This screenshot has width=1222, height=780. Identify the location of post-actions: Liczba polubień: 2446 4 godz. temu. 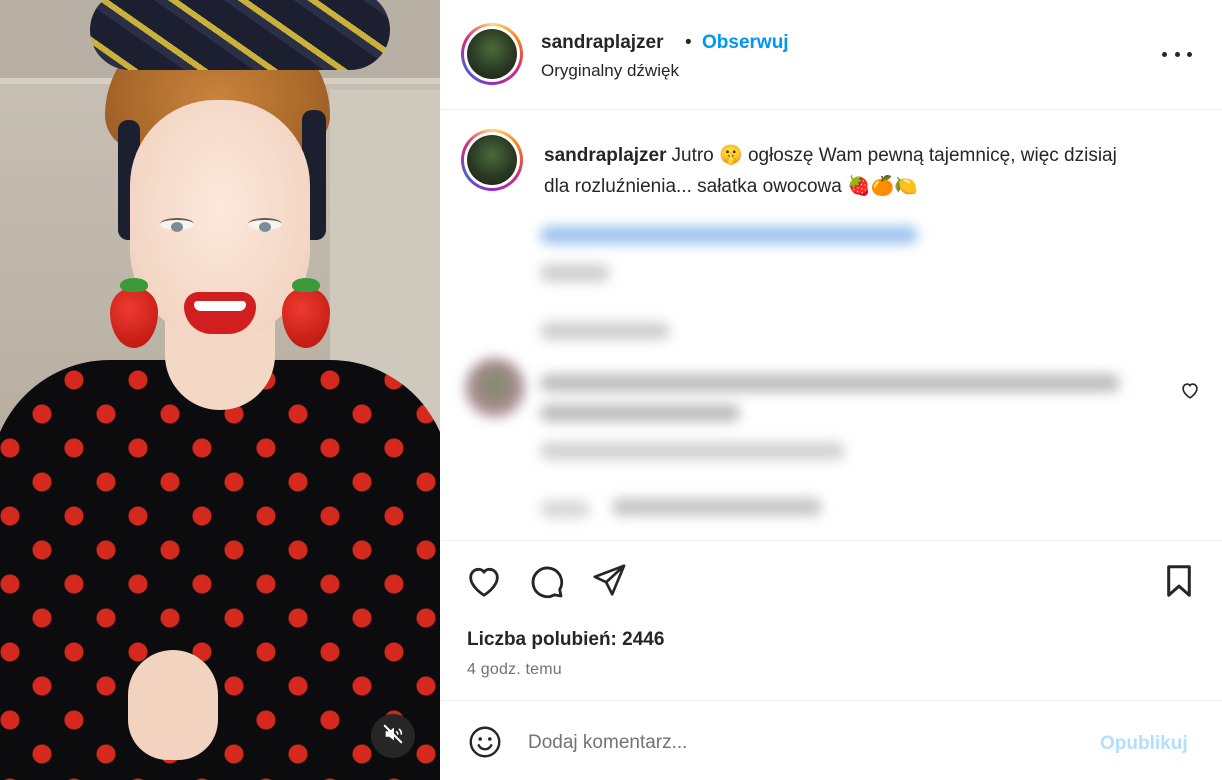
(831, 620).